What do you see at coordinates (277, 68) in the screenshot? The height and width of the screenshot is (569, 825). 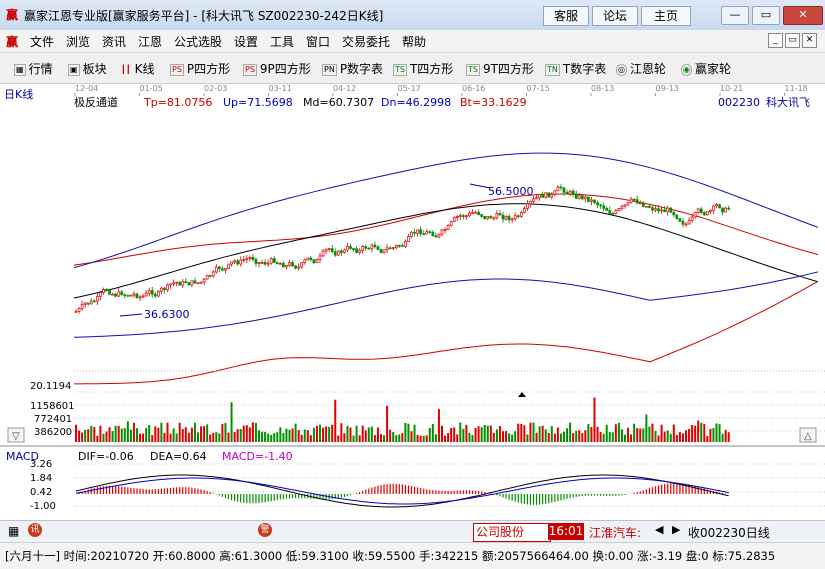 I see `tool-9p-square: PS 9P四方形` at bounding box center [277, 68].